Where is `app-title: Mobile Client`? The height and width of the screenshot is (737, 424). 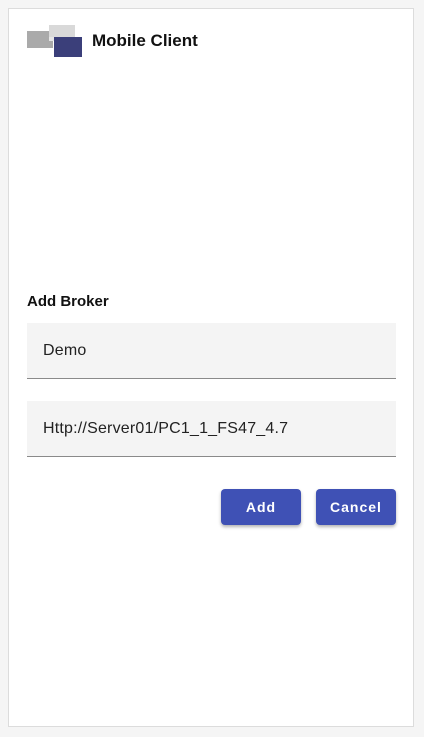
app-title: Mobile Client is located at coordinates (145, 40).